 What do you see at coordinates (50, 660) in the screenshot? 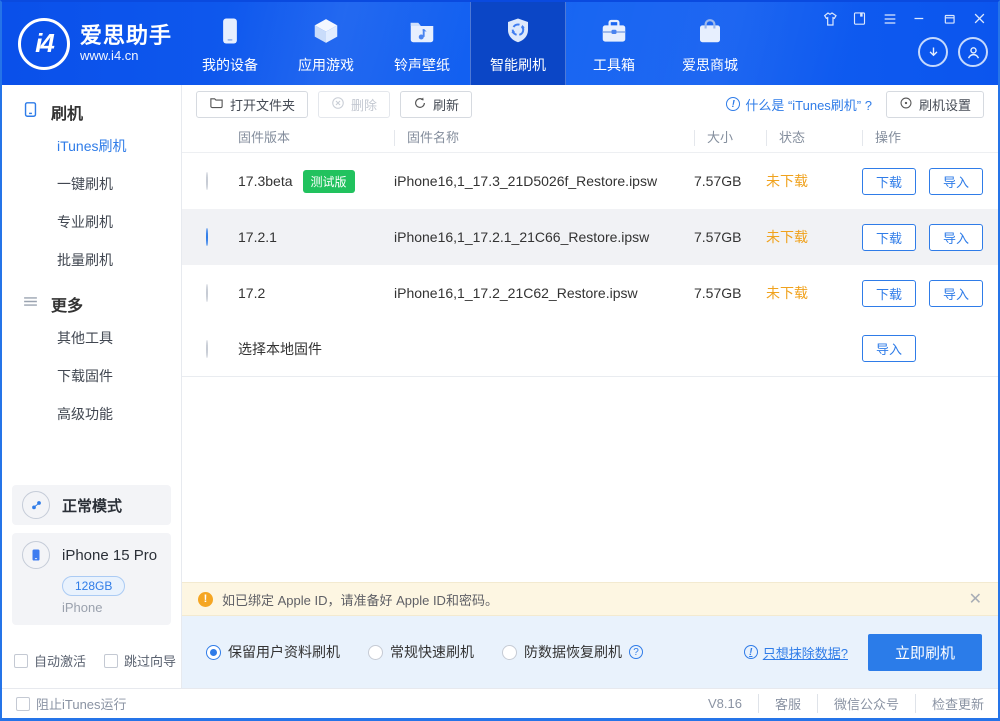
I see `auto-activate-checkbox: 自动激活` at bounding box center [50, 660].